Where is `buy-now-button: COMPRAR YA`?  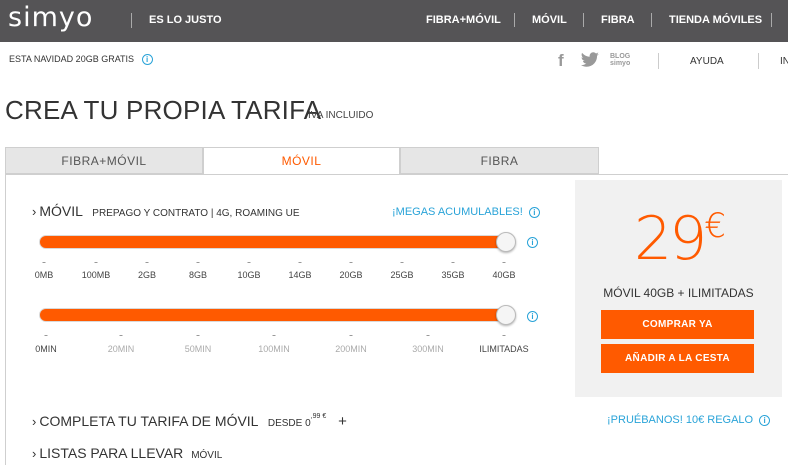 buy-now-button: COMPRAR YA is located at coordinates (677, 324).